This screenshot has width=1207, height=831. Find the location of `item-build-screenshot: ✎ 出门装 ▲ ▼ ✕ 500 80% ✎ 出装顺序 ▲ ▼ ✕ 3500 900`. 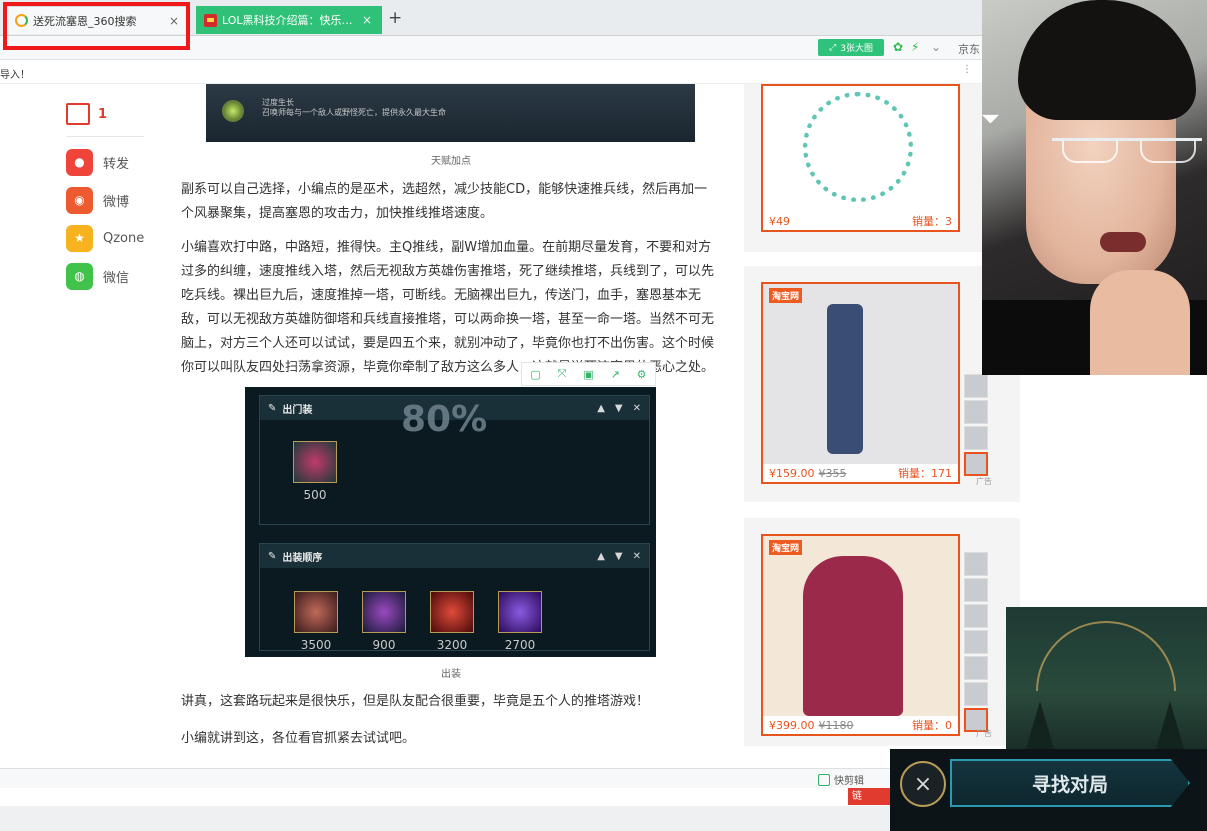

item-build-screenshot: ✎ 出门装 ▲ ▼ ✕ 500 80% ✎ 出装顺序 ▲ ▼ ✕ 3500 900 is located at coordinates (450, 522).